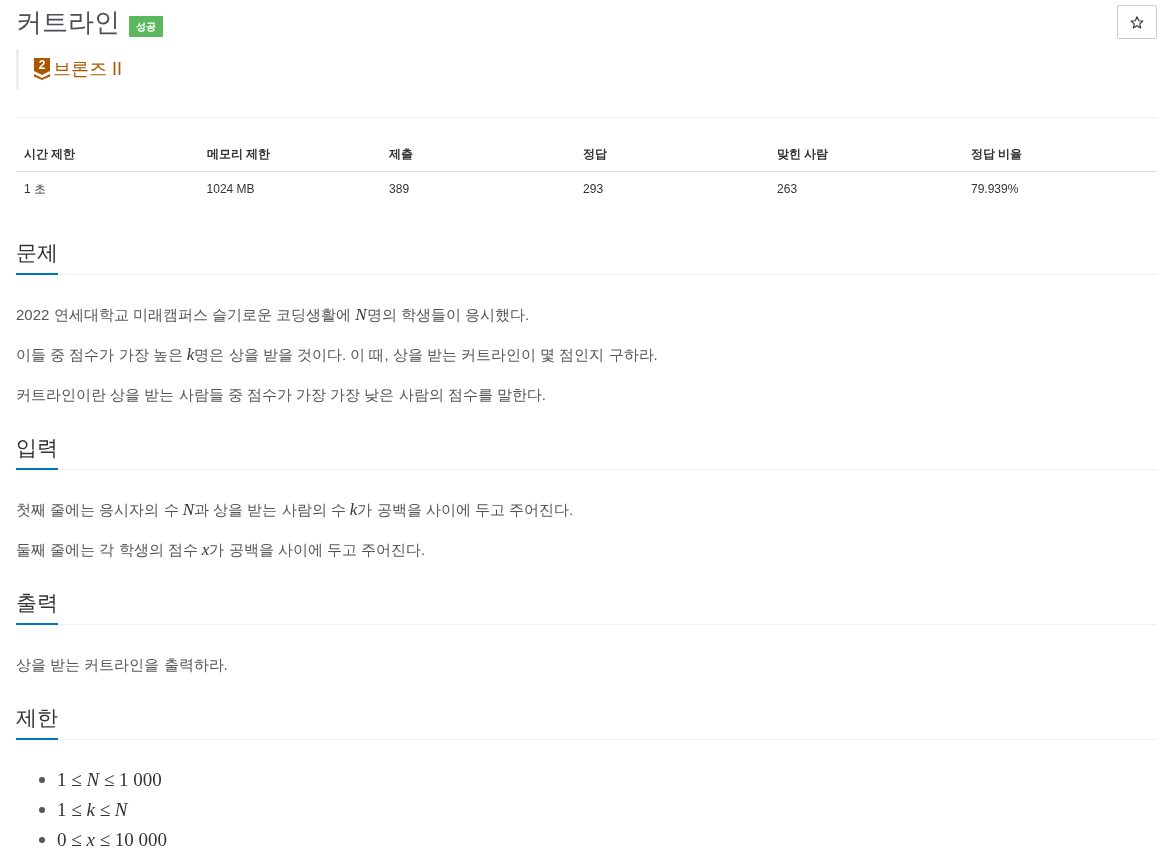 The width and height of the screenshot is (1169, 849). I want to click on column-header: 정답, so click(672, 155).